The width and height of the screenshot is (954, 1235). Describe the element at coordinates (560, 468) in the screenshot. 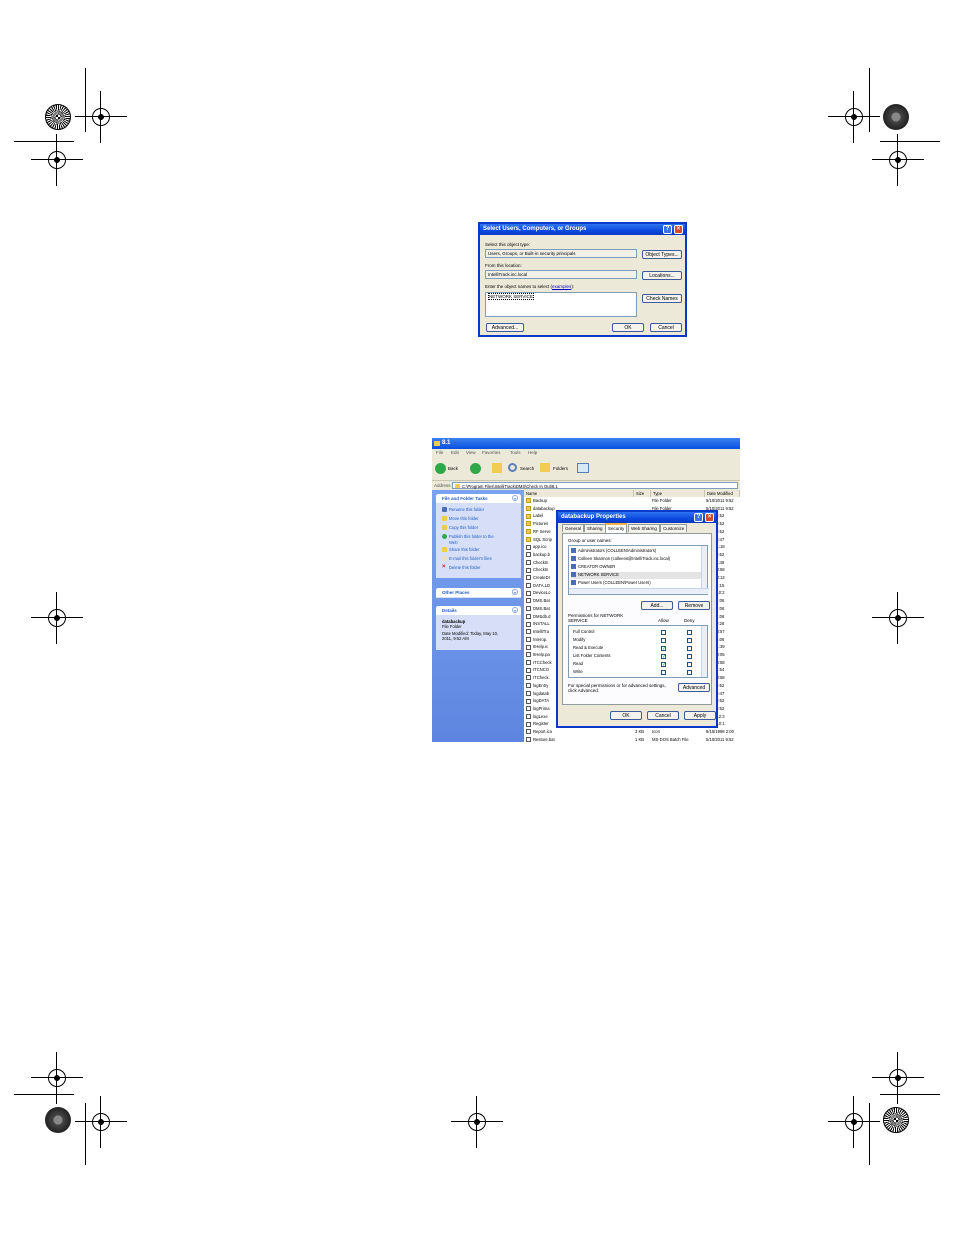

I see `folders-button-label: Folders` at that location.